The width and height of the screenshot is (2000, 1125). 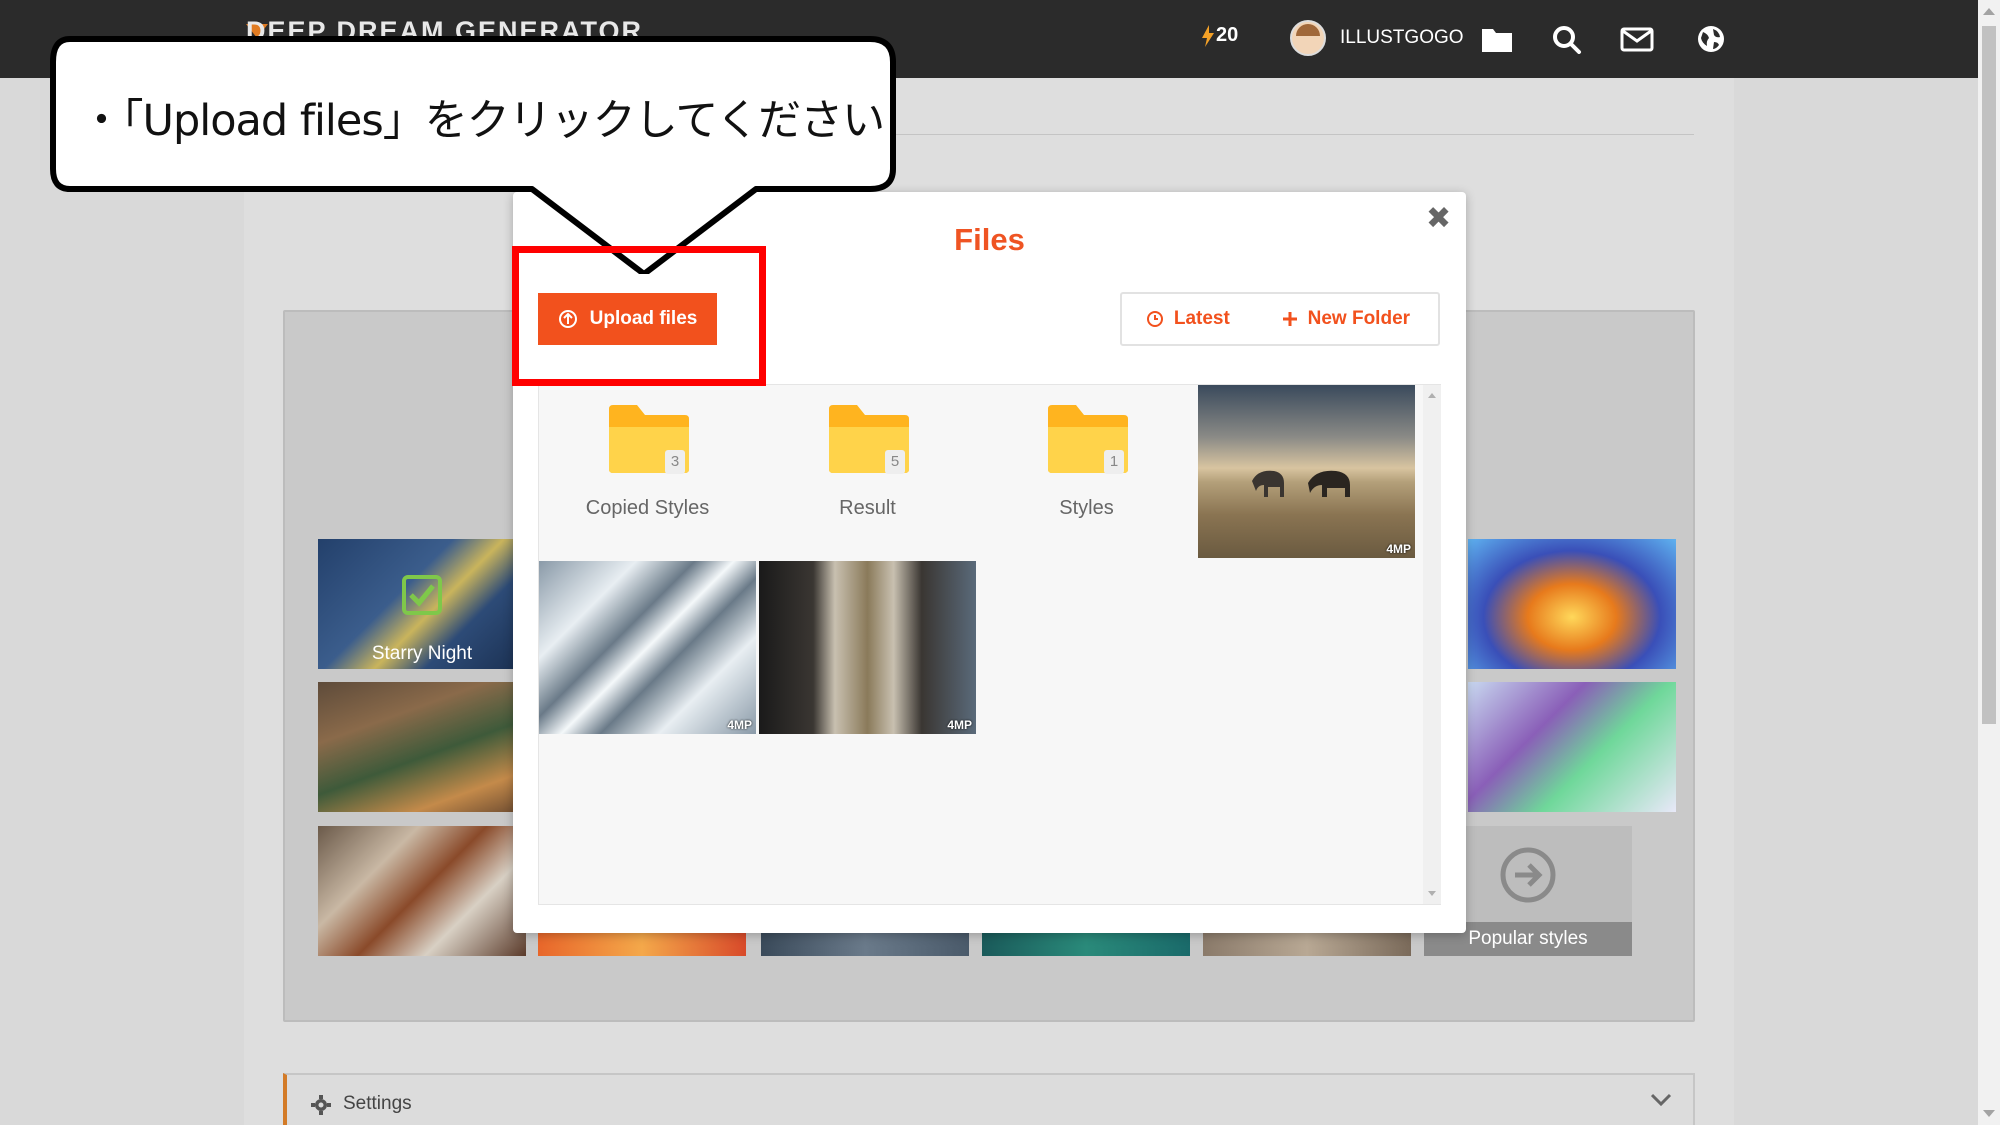 What do you see at coordinates (867, 508) in the screenshot?
I see `folder-name: Result` at bounding box center [867, 508].